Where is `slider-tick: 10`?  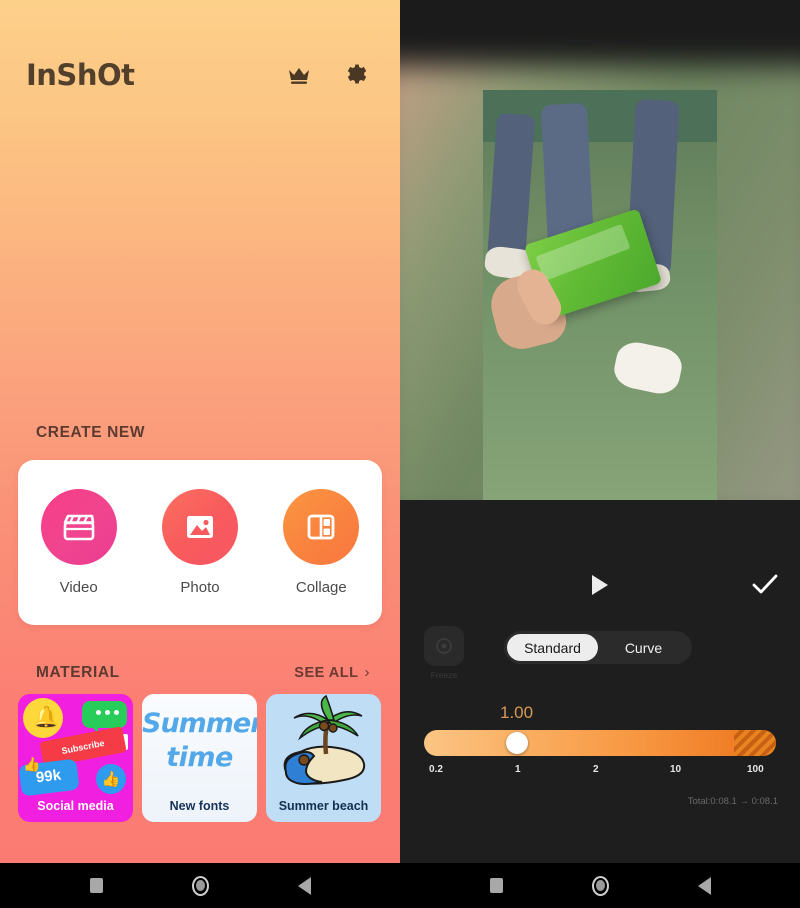 slider-tick: 10 is located at coordinates (676, 769).